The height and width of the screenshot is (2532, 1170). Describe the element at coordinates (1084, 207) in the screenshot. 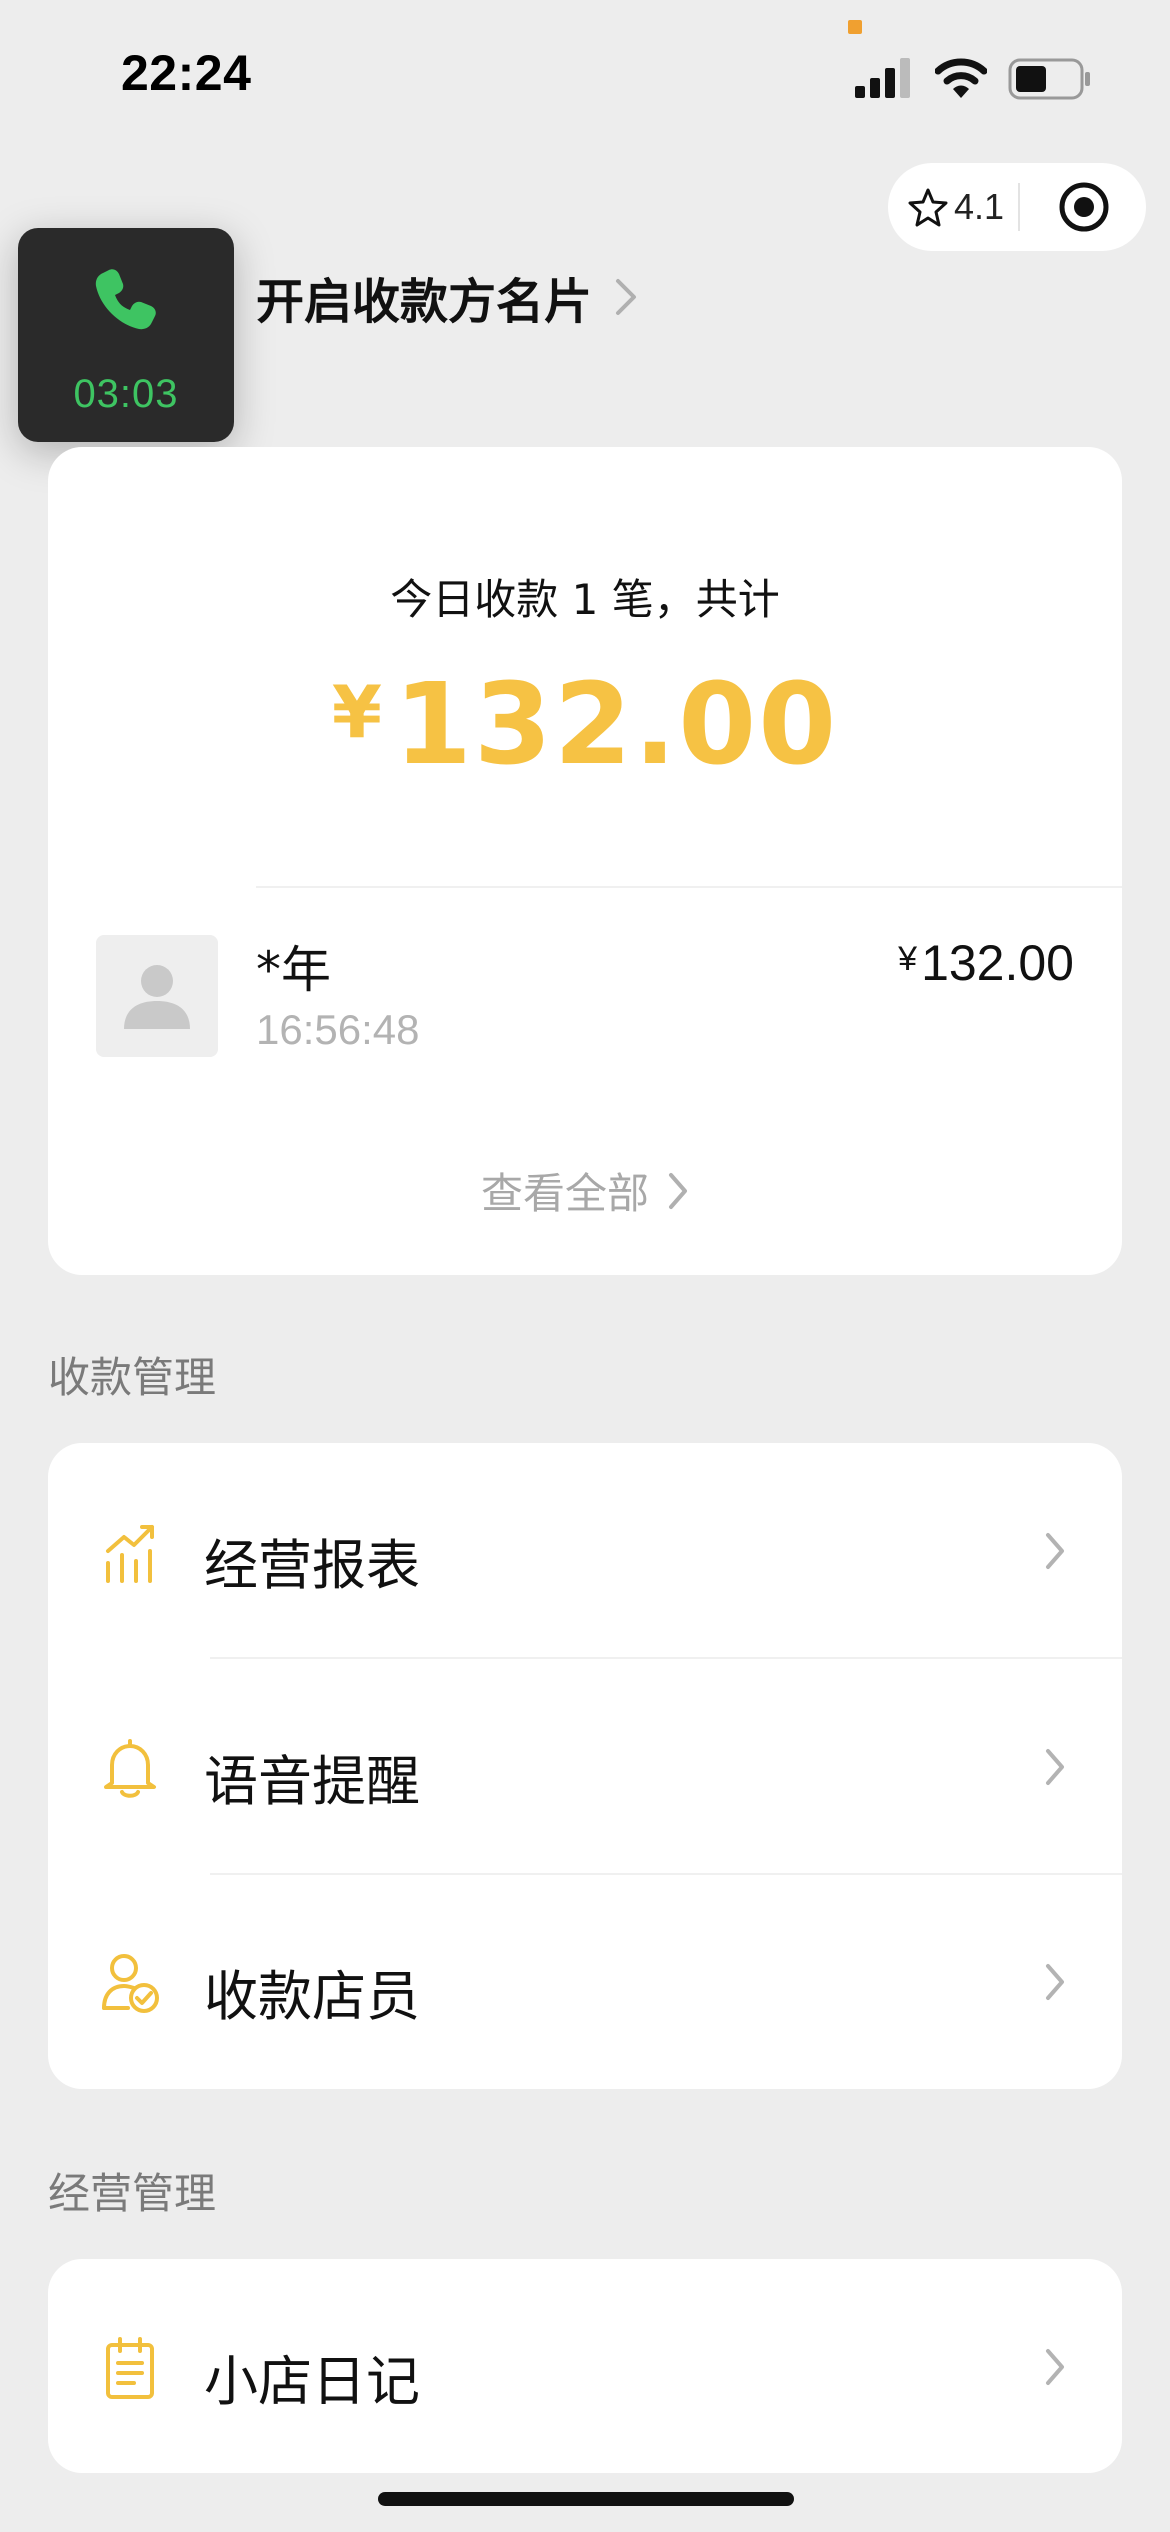

I see `target-record-icon` at that location.